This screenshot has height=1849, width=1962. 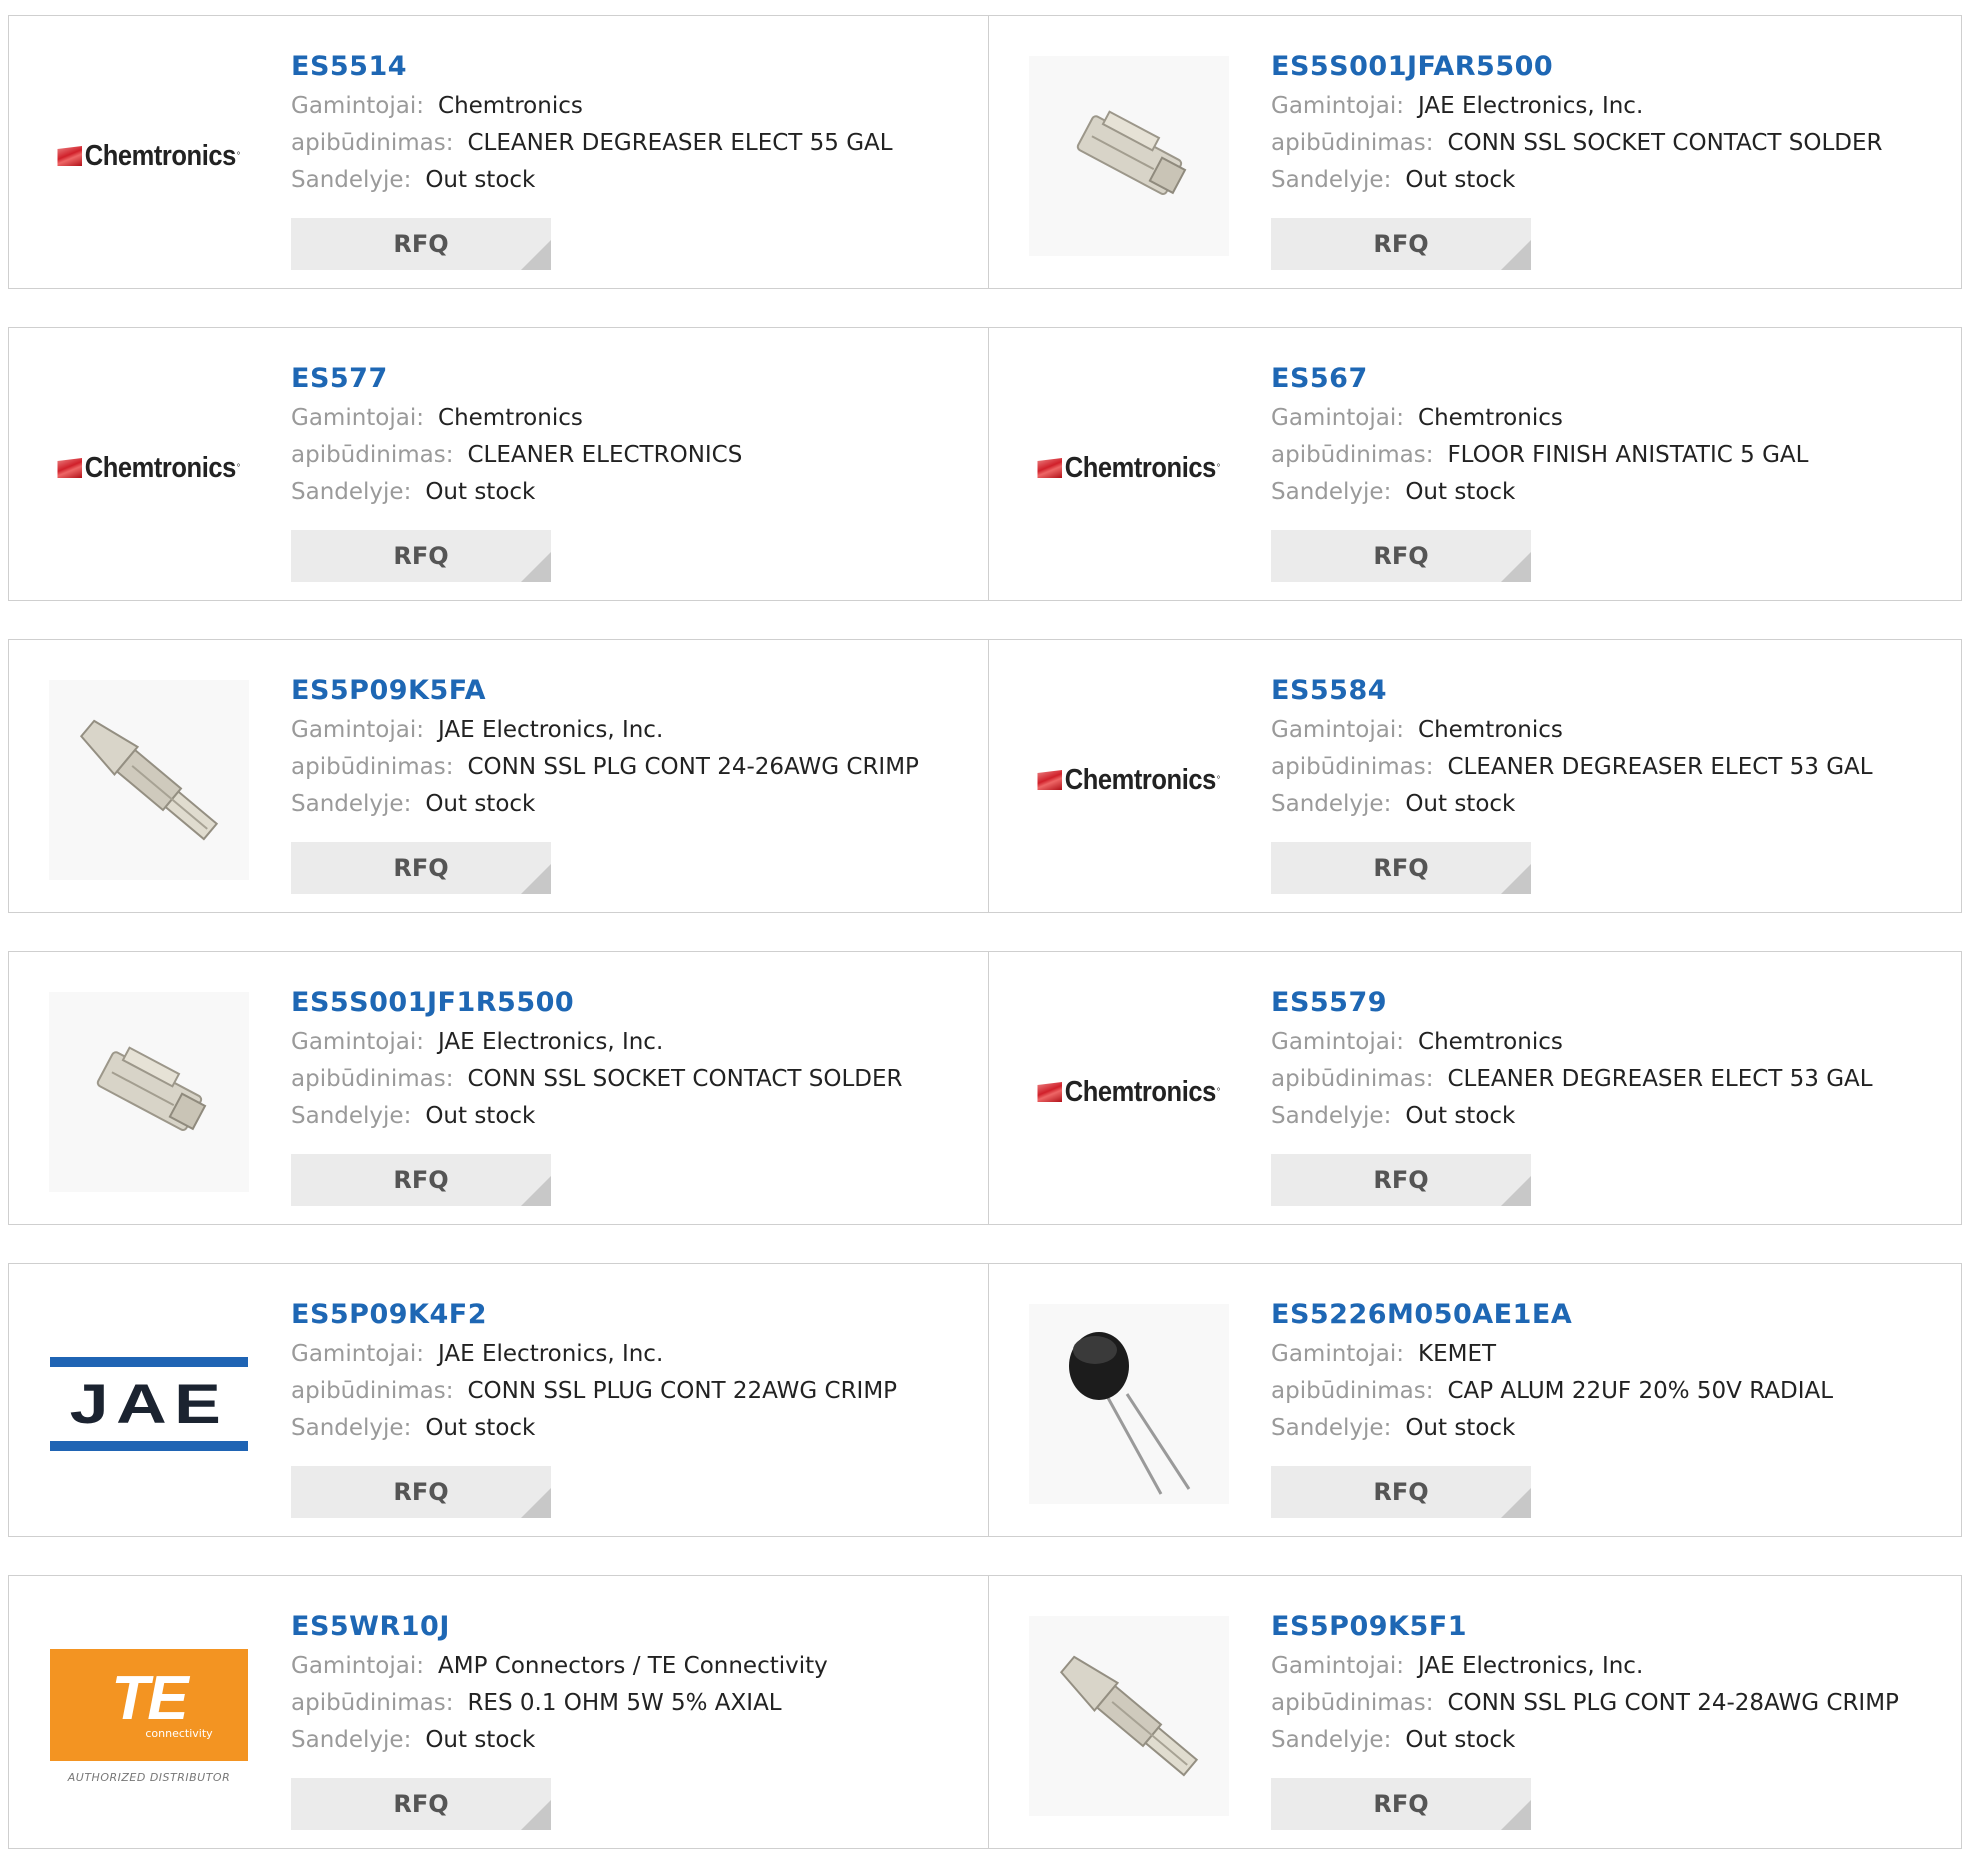 I want to click on part-number-link: ES5579, so click(x=1572, y=1003).